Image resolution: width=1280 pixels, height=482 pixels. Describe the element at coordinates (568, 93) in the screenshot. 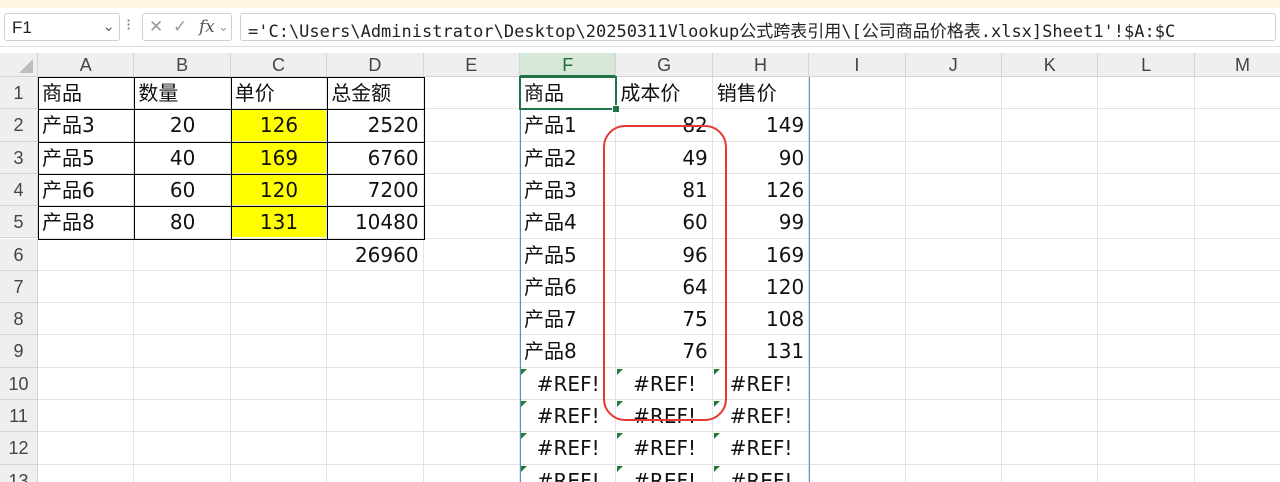

I see `cell-f1: 商品` at that location.